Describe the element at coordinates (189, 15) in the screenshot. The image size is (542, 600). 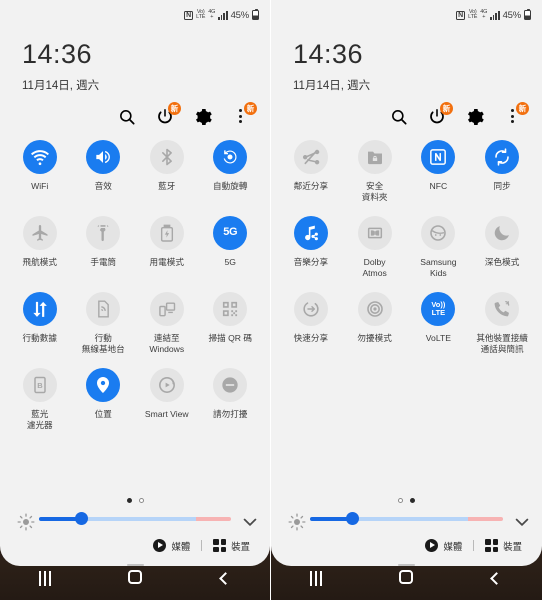
I see `nfc-status-icon: N` at that location.